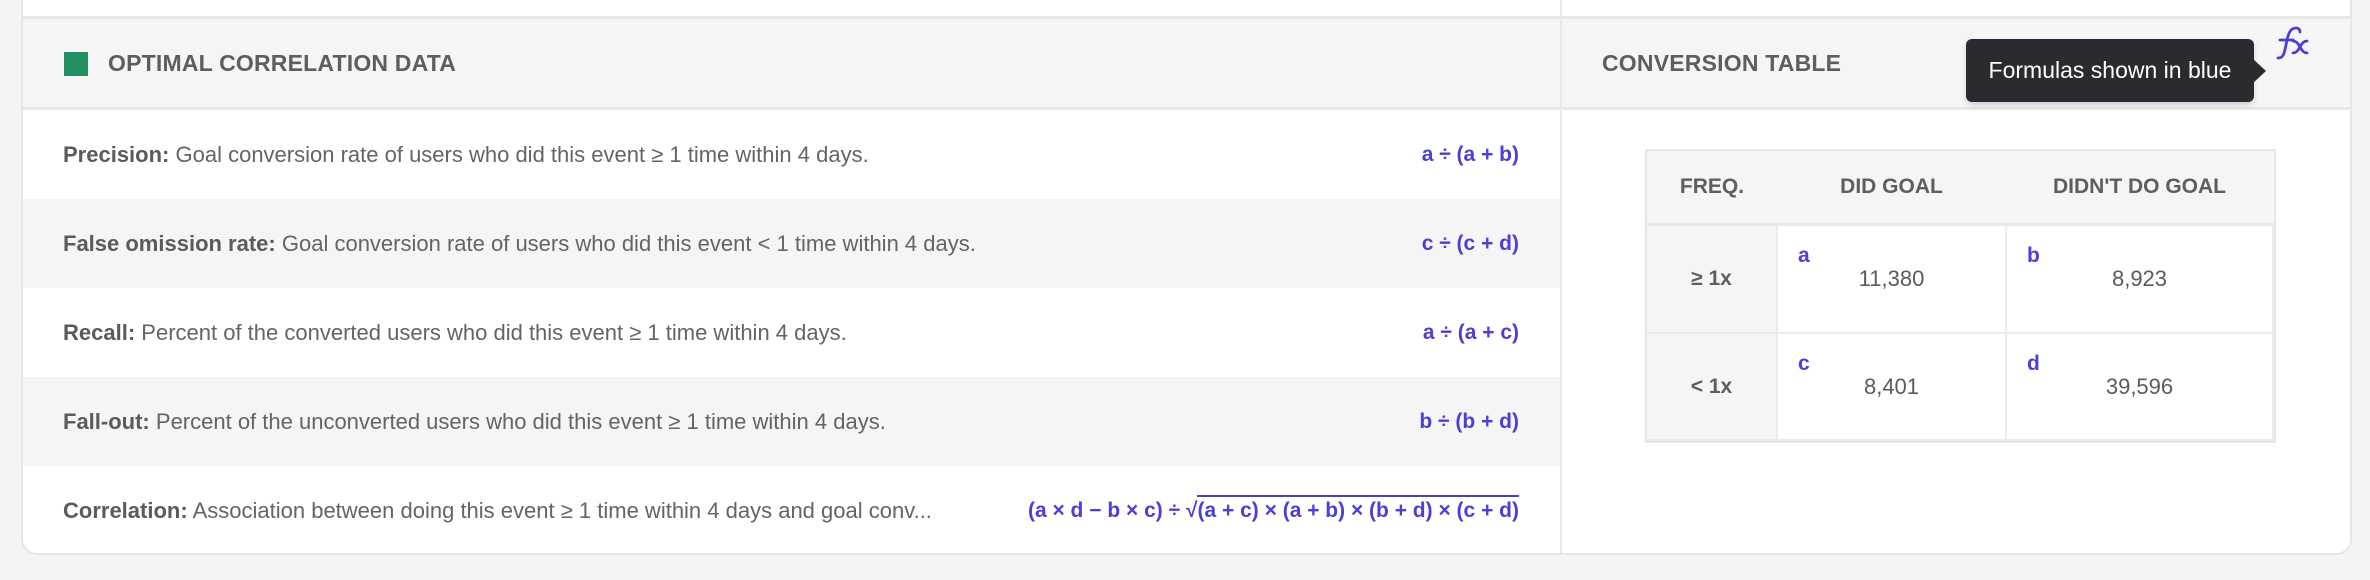 This screenshot has height=580, width=2370. I want to click on cell-value: 11,380, so click(1891, 279).